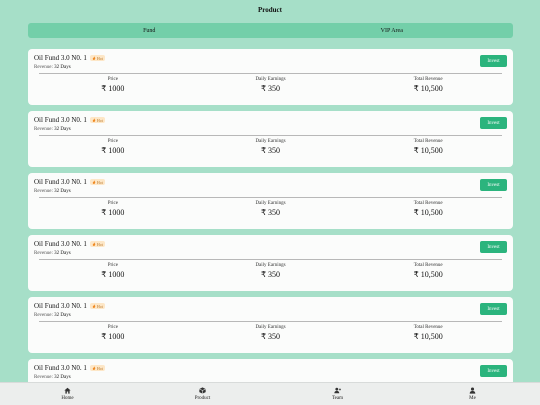  What do you see at coordinates (392, 31) in the screenshot?
I see `tab-vip-area: VIP Area` at bounding box center [392, 31].